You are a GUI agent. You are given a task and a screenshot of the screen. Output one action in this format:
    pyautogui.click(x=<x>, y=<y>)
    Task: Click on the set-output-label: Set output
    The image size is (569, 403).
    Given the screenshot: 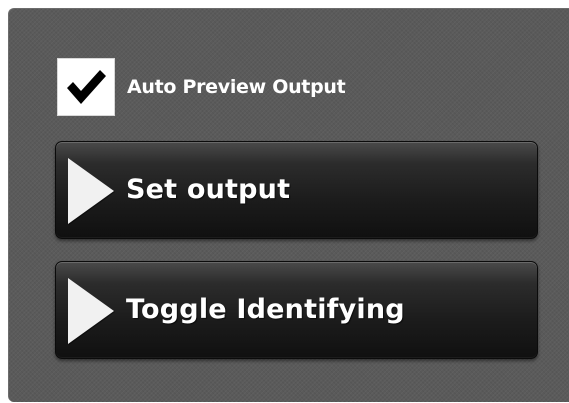 What is the action you would take?
    pyautogui.click(x=208, y=189)
    